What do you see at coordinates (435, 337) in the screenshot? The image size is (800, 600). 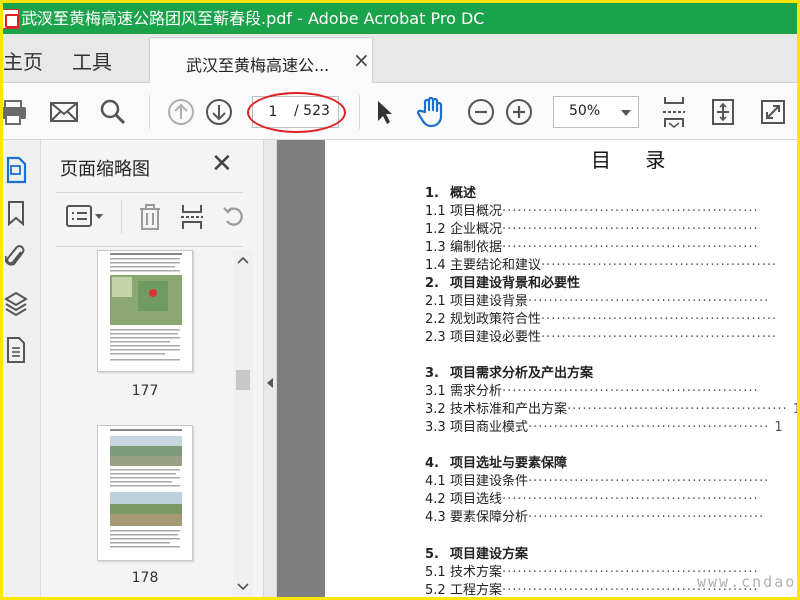 I see `toc-entry-number: 2.3` at bounding box center [435, 337].